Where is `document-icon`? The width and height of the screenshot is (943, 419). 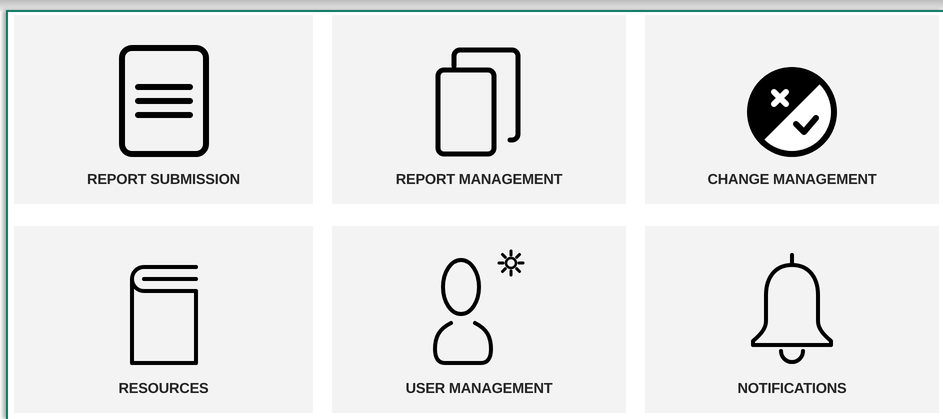 document-icon is located at coordinates (164, 101).